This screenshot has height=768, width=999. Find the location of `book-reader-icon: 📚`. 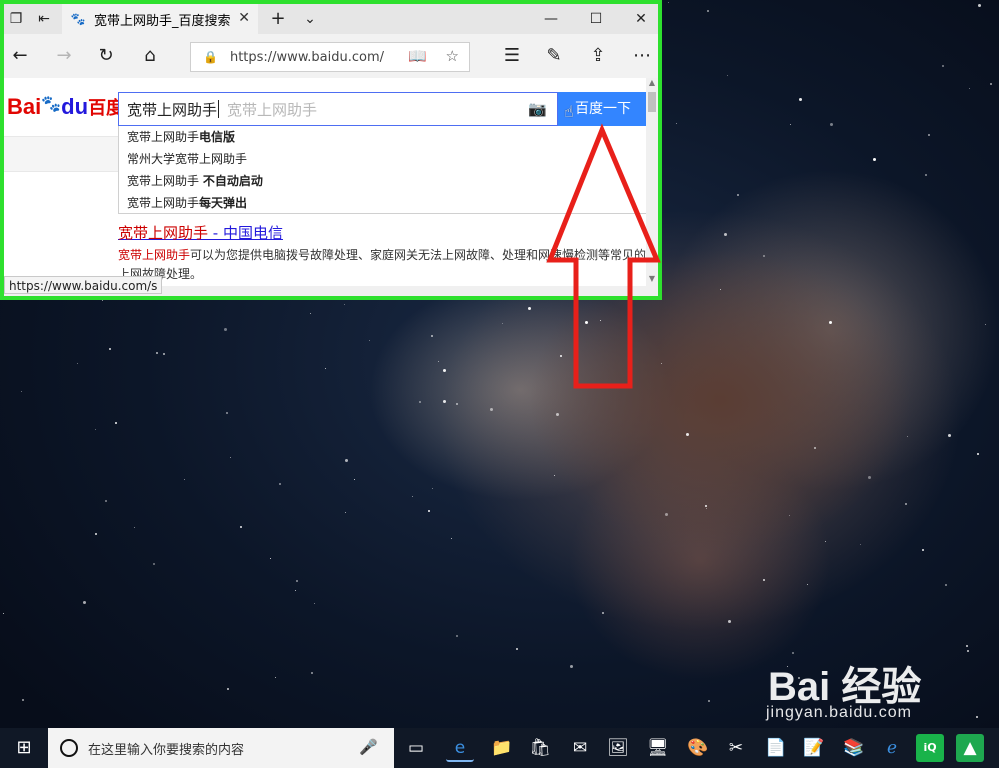

book-reader-icon: 📚 is located at coordinates (854, 748).